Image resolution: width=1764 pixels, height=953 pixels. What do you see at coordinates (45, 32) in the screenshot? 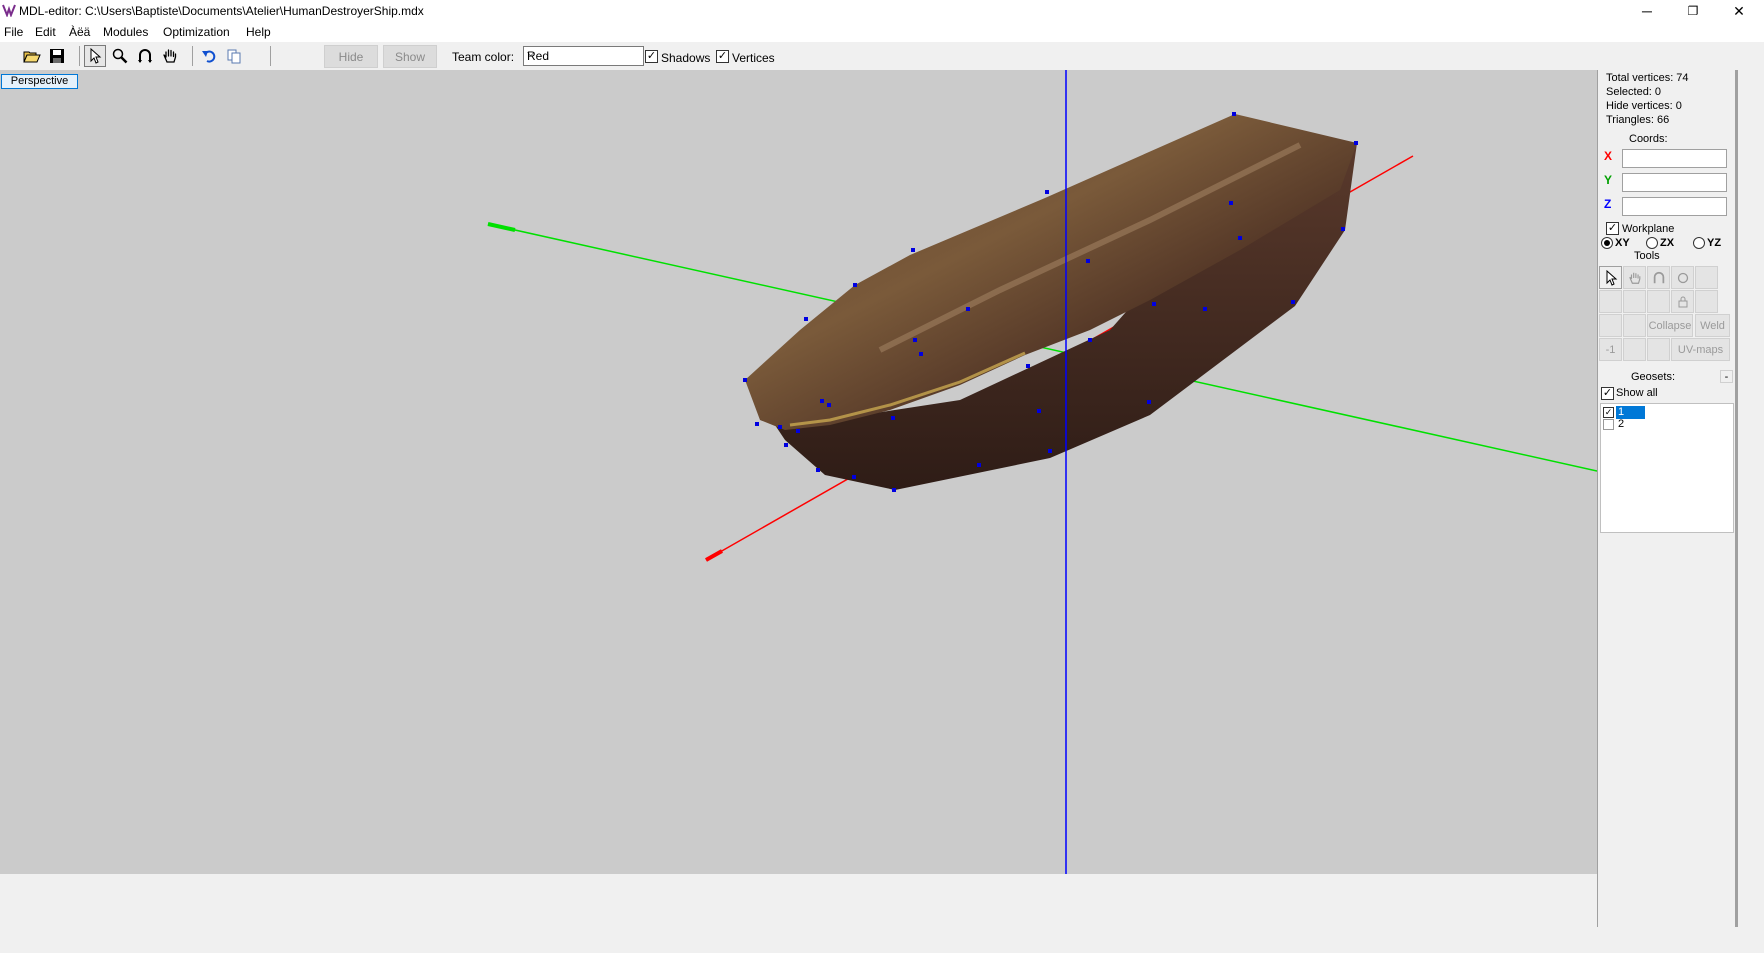
I see `menu-edit: Edit` at bounding box center [45, 32].